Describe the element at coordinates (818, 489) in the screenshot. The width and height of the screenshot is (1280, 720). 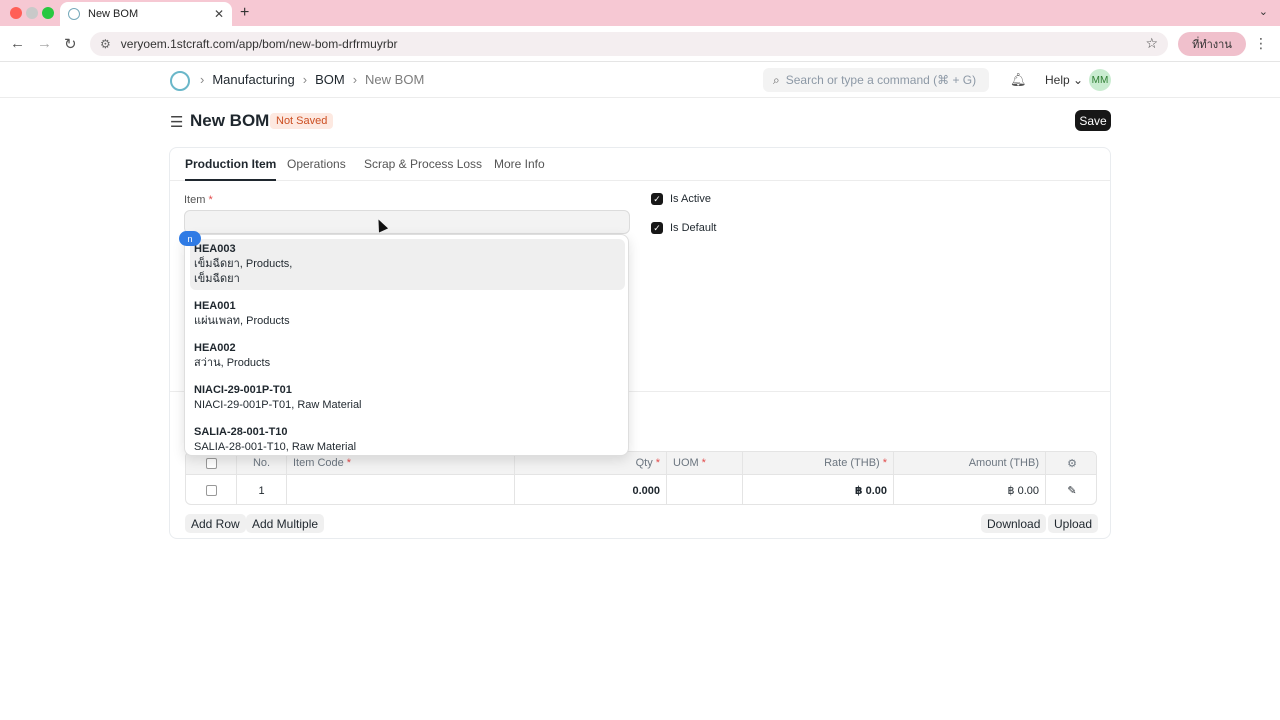
I see `row-rate-cell: ฿ 0.00` at that location.